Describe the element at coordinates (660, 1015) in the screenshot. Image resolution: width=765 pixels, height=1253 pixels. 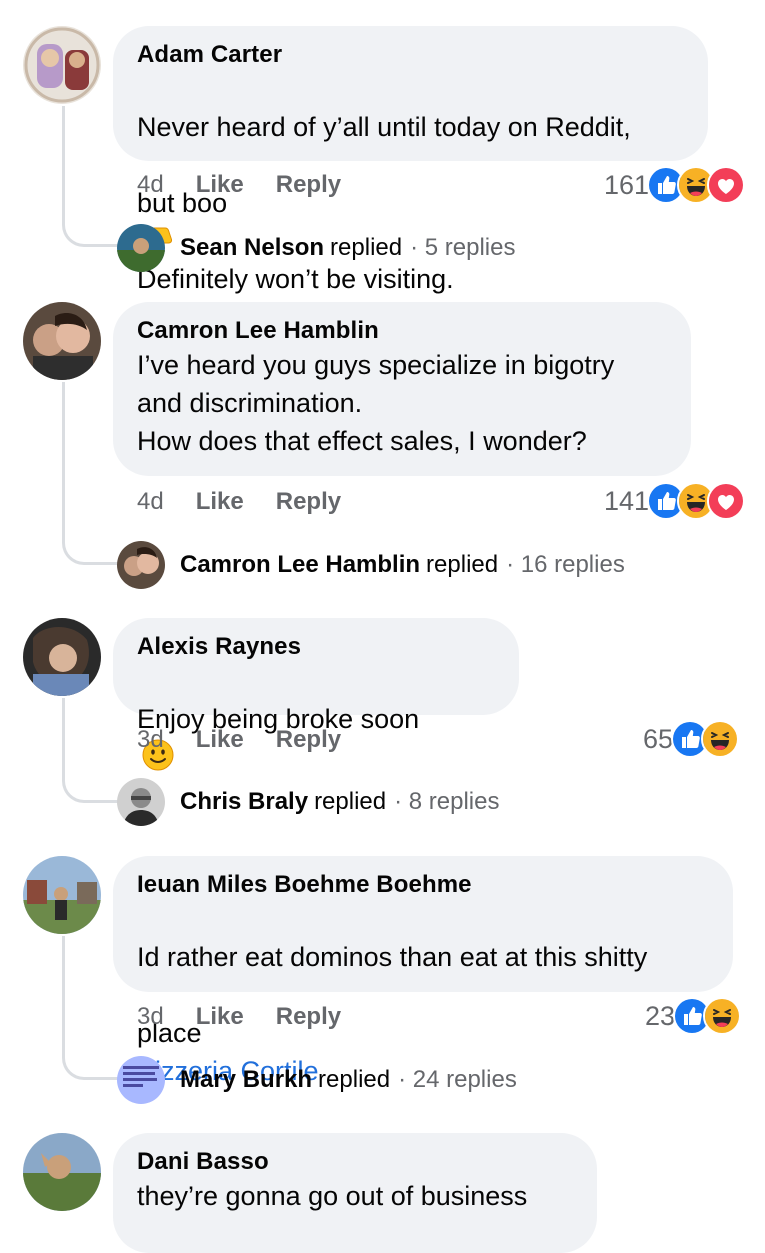
I see `reaction-count: 23` at that location.